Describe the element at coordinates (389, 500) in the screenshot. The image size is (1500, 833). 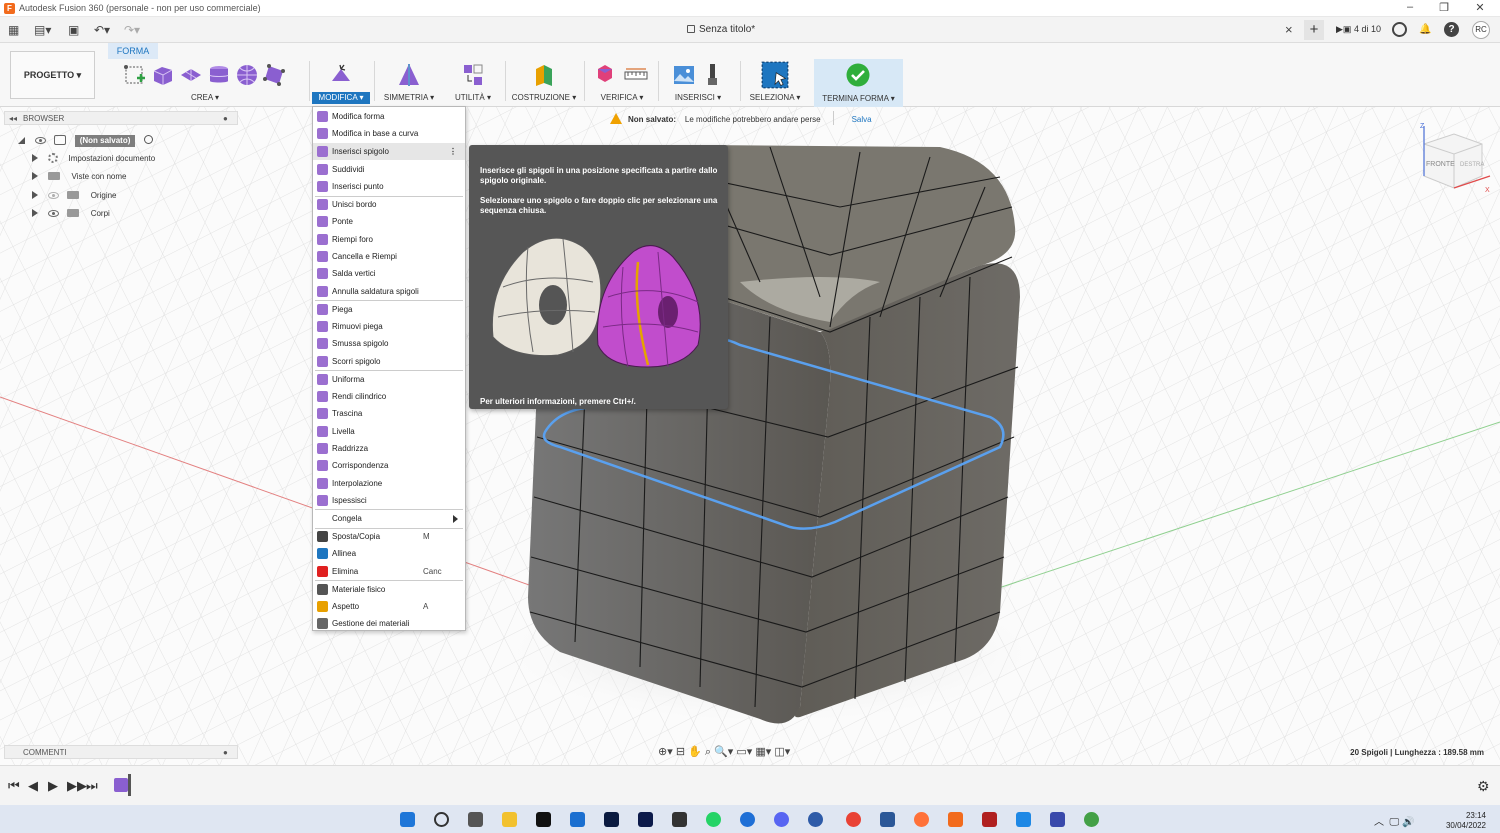
I see `menu-item-thicken: Ispessisci` at that location.